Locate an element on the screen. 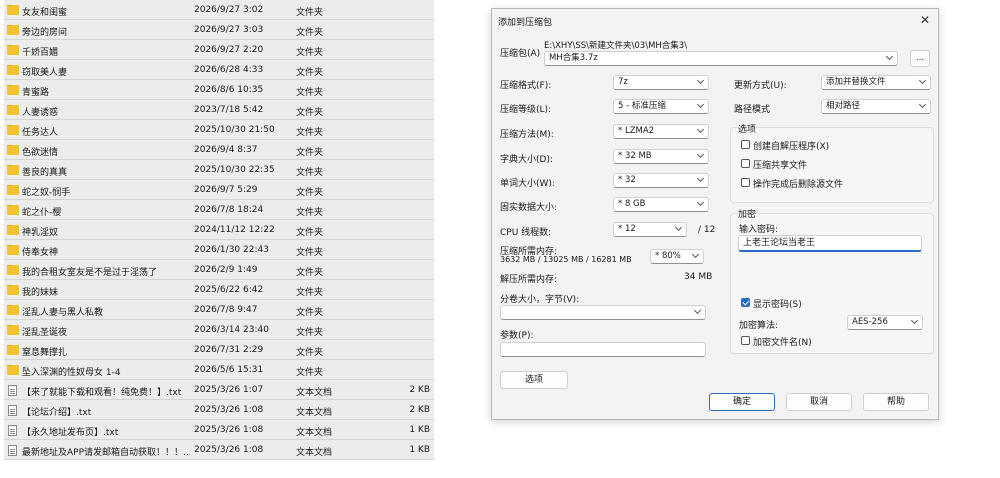  file-row: 任务达人 2025/10/30 21:50 文件夹 is located at coordinates (219, 130).